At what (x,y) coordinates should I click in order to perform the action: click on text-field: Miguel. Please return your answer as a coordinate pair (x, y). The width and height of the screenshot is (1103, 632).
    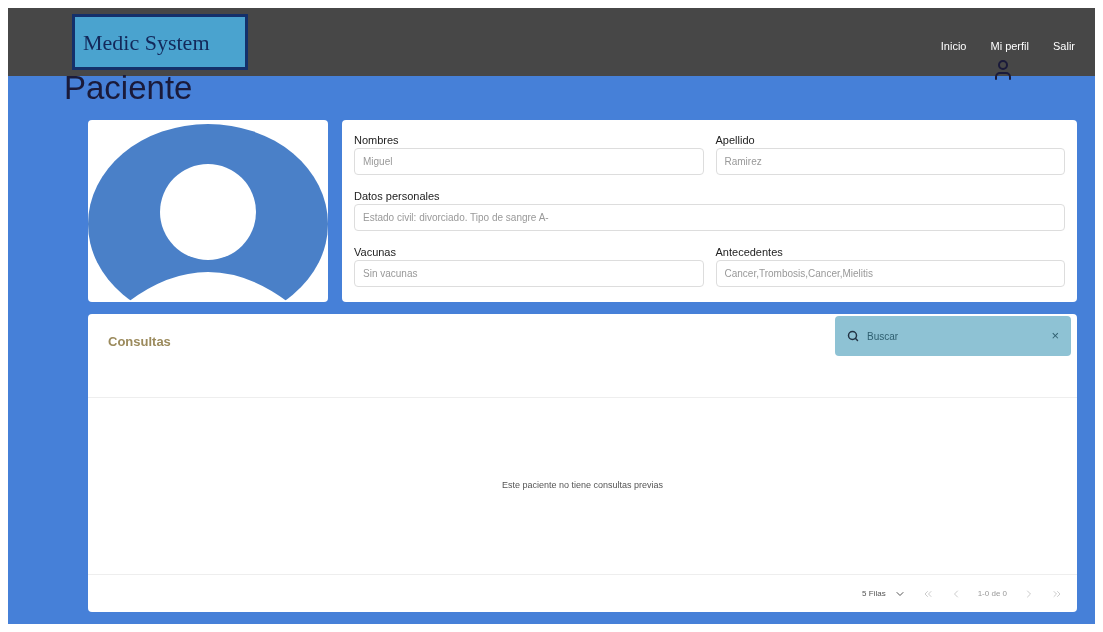
    Looking at the image, I should click on (529, 161).